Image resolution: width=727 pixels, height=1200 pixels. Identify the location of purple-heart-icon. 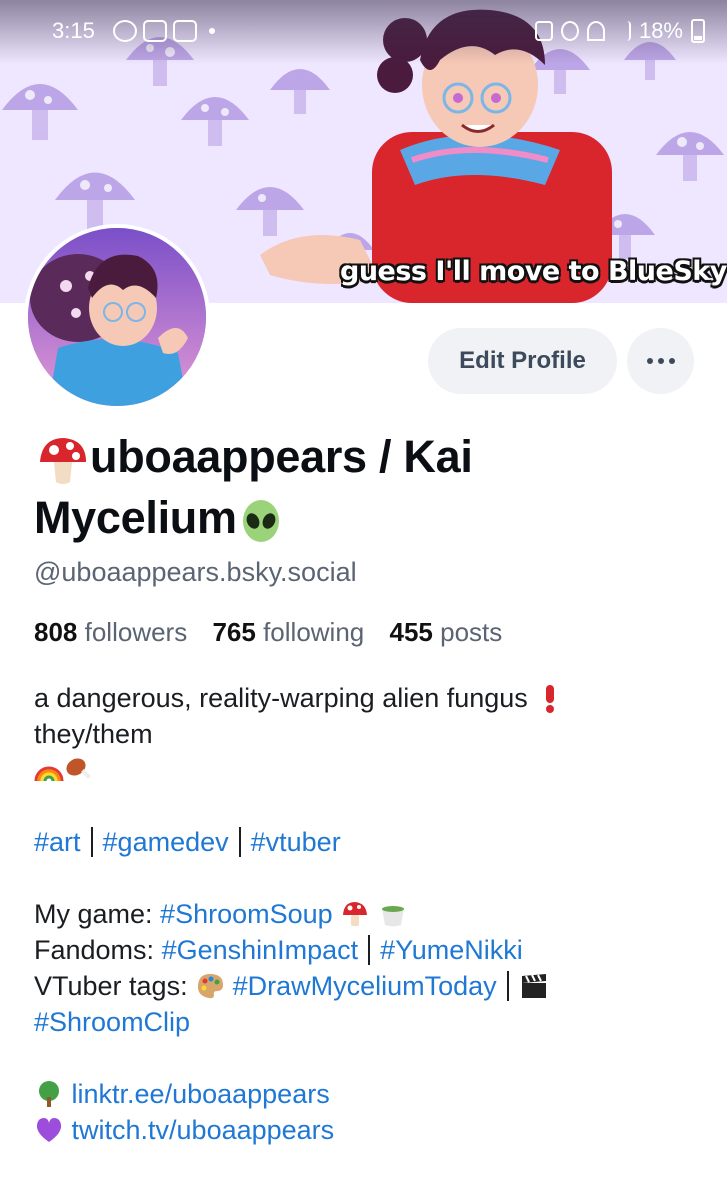
(49, 1130).